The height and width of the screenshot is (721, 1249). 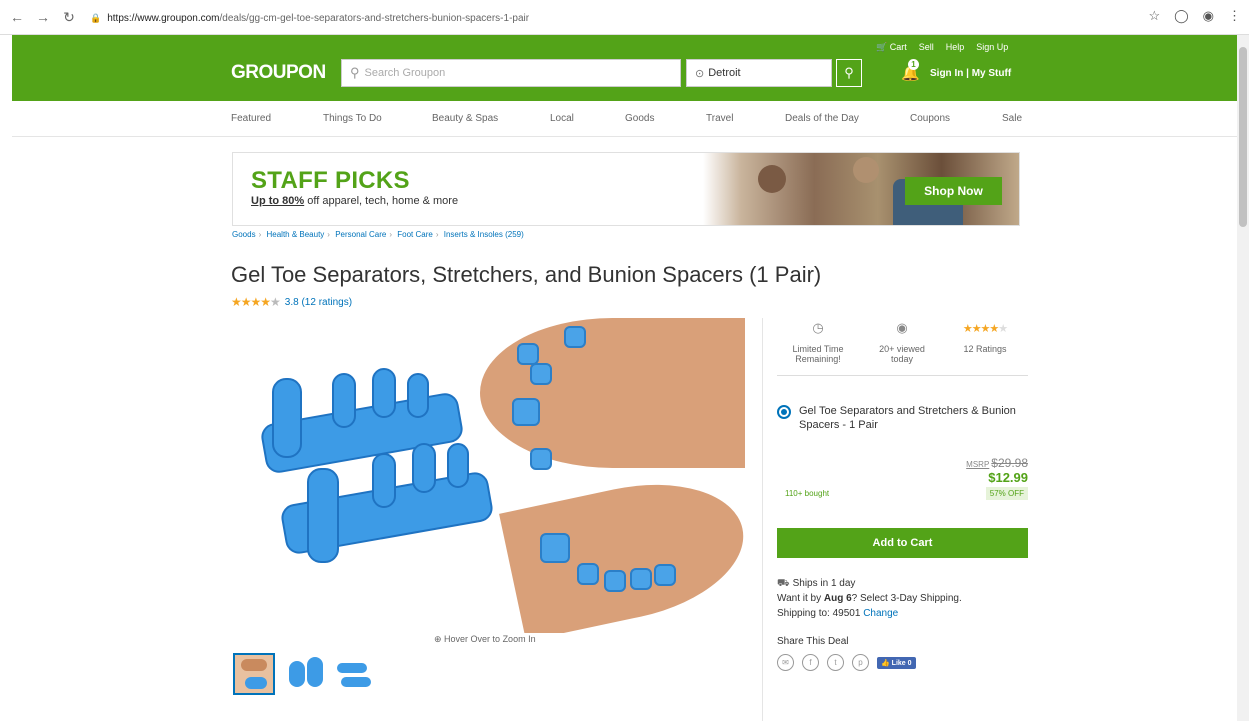 I want to click on search-placeholder: Search Groupon, so click(x=405, y=73).